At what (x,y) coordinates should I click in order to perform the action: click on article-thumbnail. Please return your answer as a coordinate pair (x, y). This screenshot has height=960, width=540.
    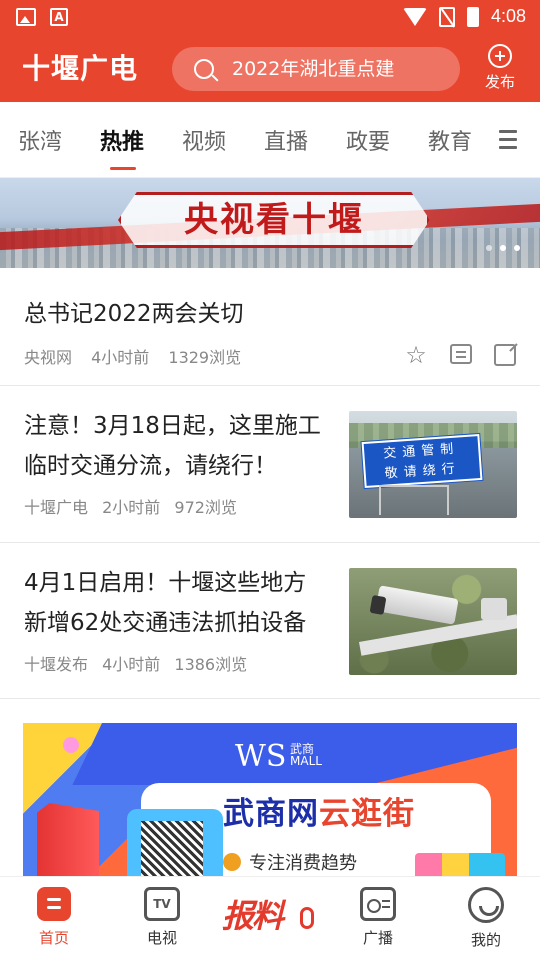
    Looking at the image, I should click on (433, 621).